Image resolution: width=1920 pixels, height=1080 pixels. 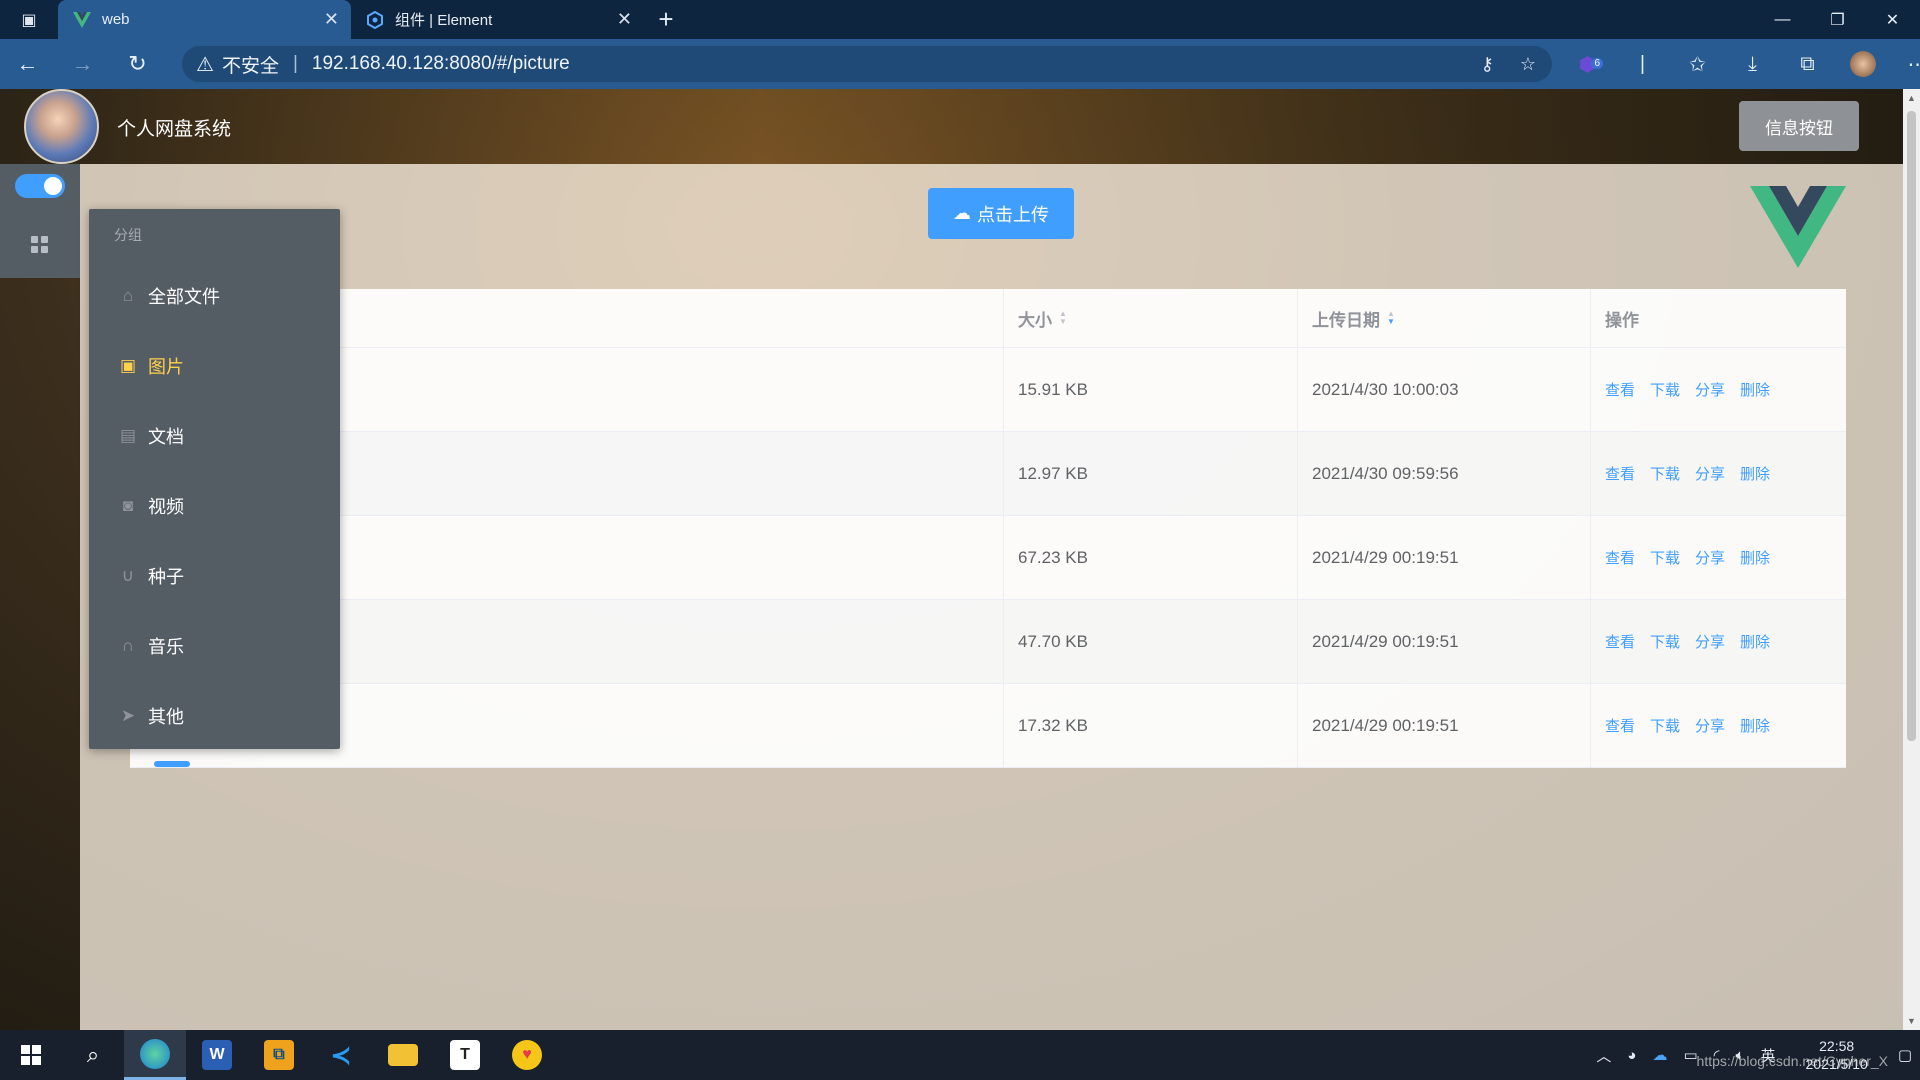 I want to click on edge-icon, so click(x=155, y=1055).